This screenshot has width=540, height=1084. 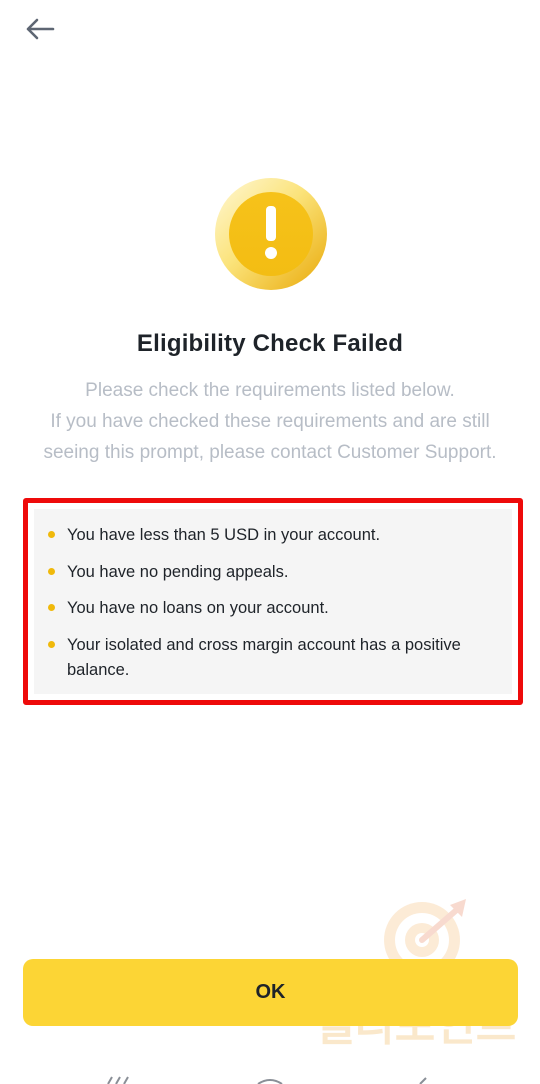 I want to click on requirement-item: You have no pending appeals., so click(x=270, y=572).